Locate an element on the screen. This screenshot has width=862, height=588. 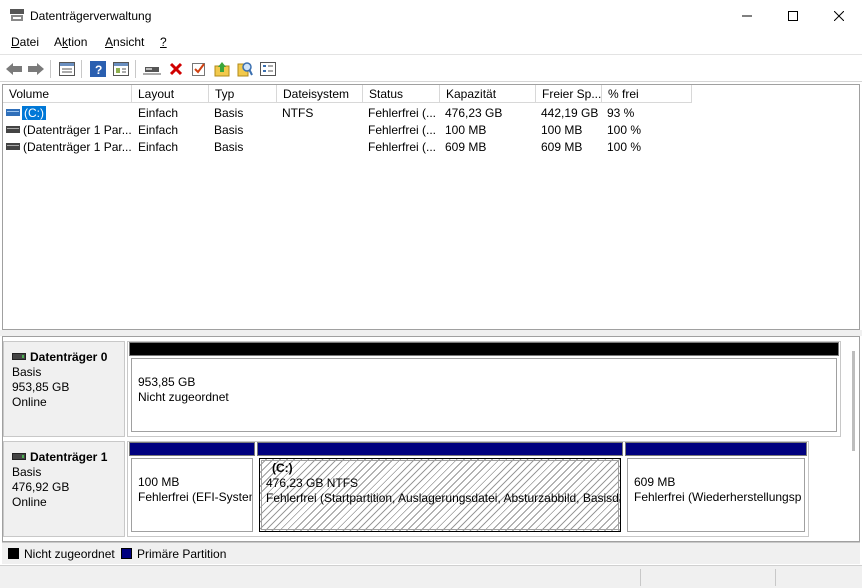
properties-list-button is located at coordinates (67, 69).